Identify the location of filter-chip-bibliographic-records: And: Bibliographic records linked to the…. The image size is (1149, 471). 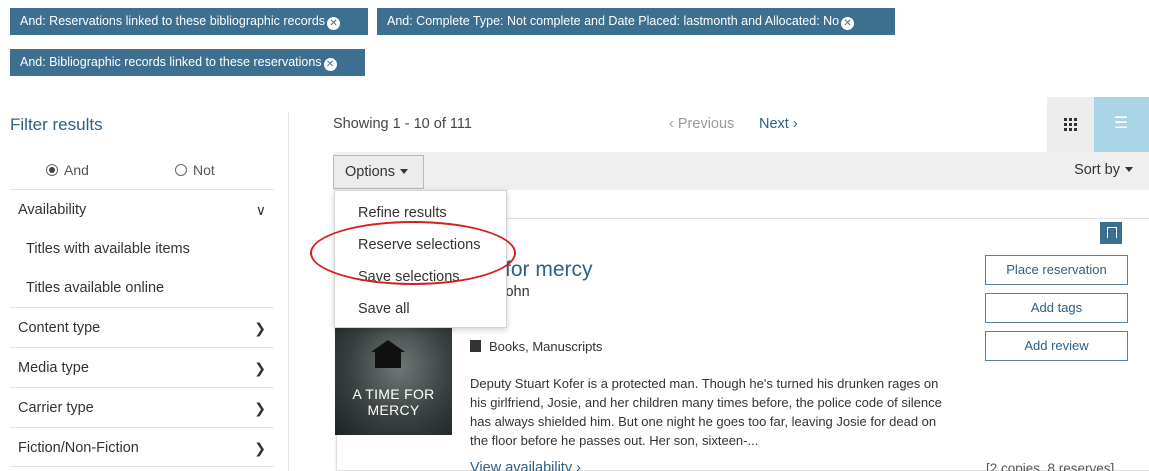
(187, 62).